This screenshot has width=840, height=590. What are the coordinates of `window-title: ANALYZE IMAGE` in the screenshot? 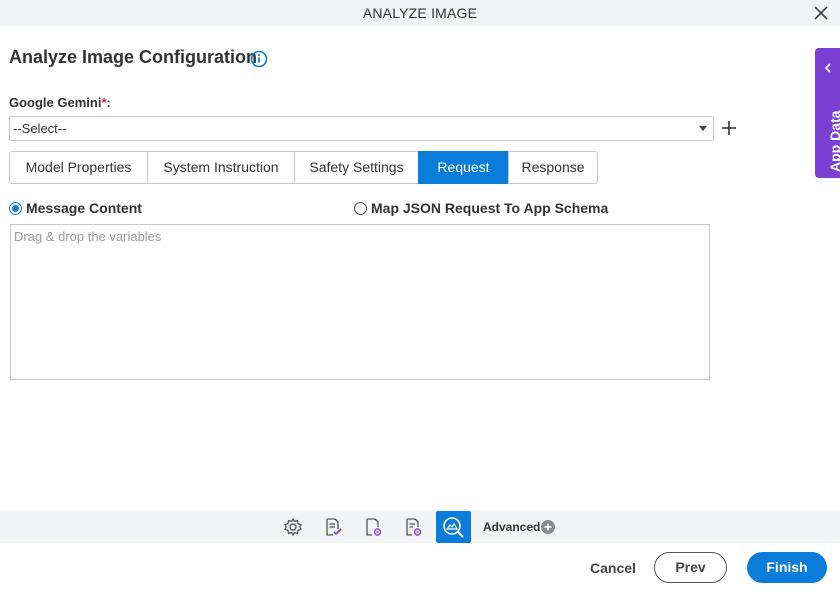 It's located at (420, 13).